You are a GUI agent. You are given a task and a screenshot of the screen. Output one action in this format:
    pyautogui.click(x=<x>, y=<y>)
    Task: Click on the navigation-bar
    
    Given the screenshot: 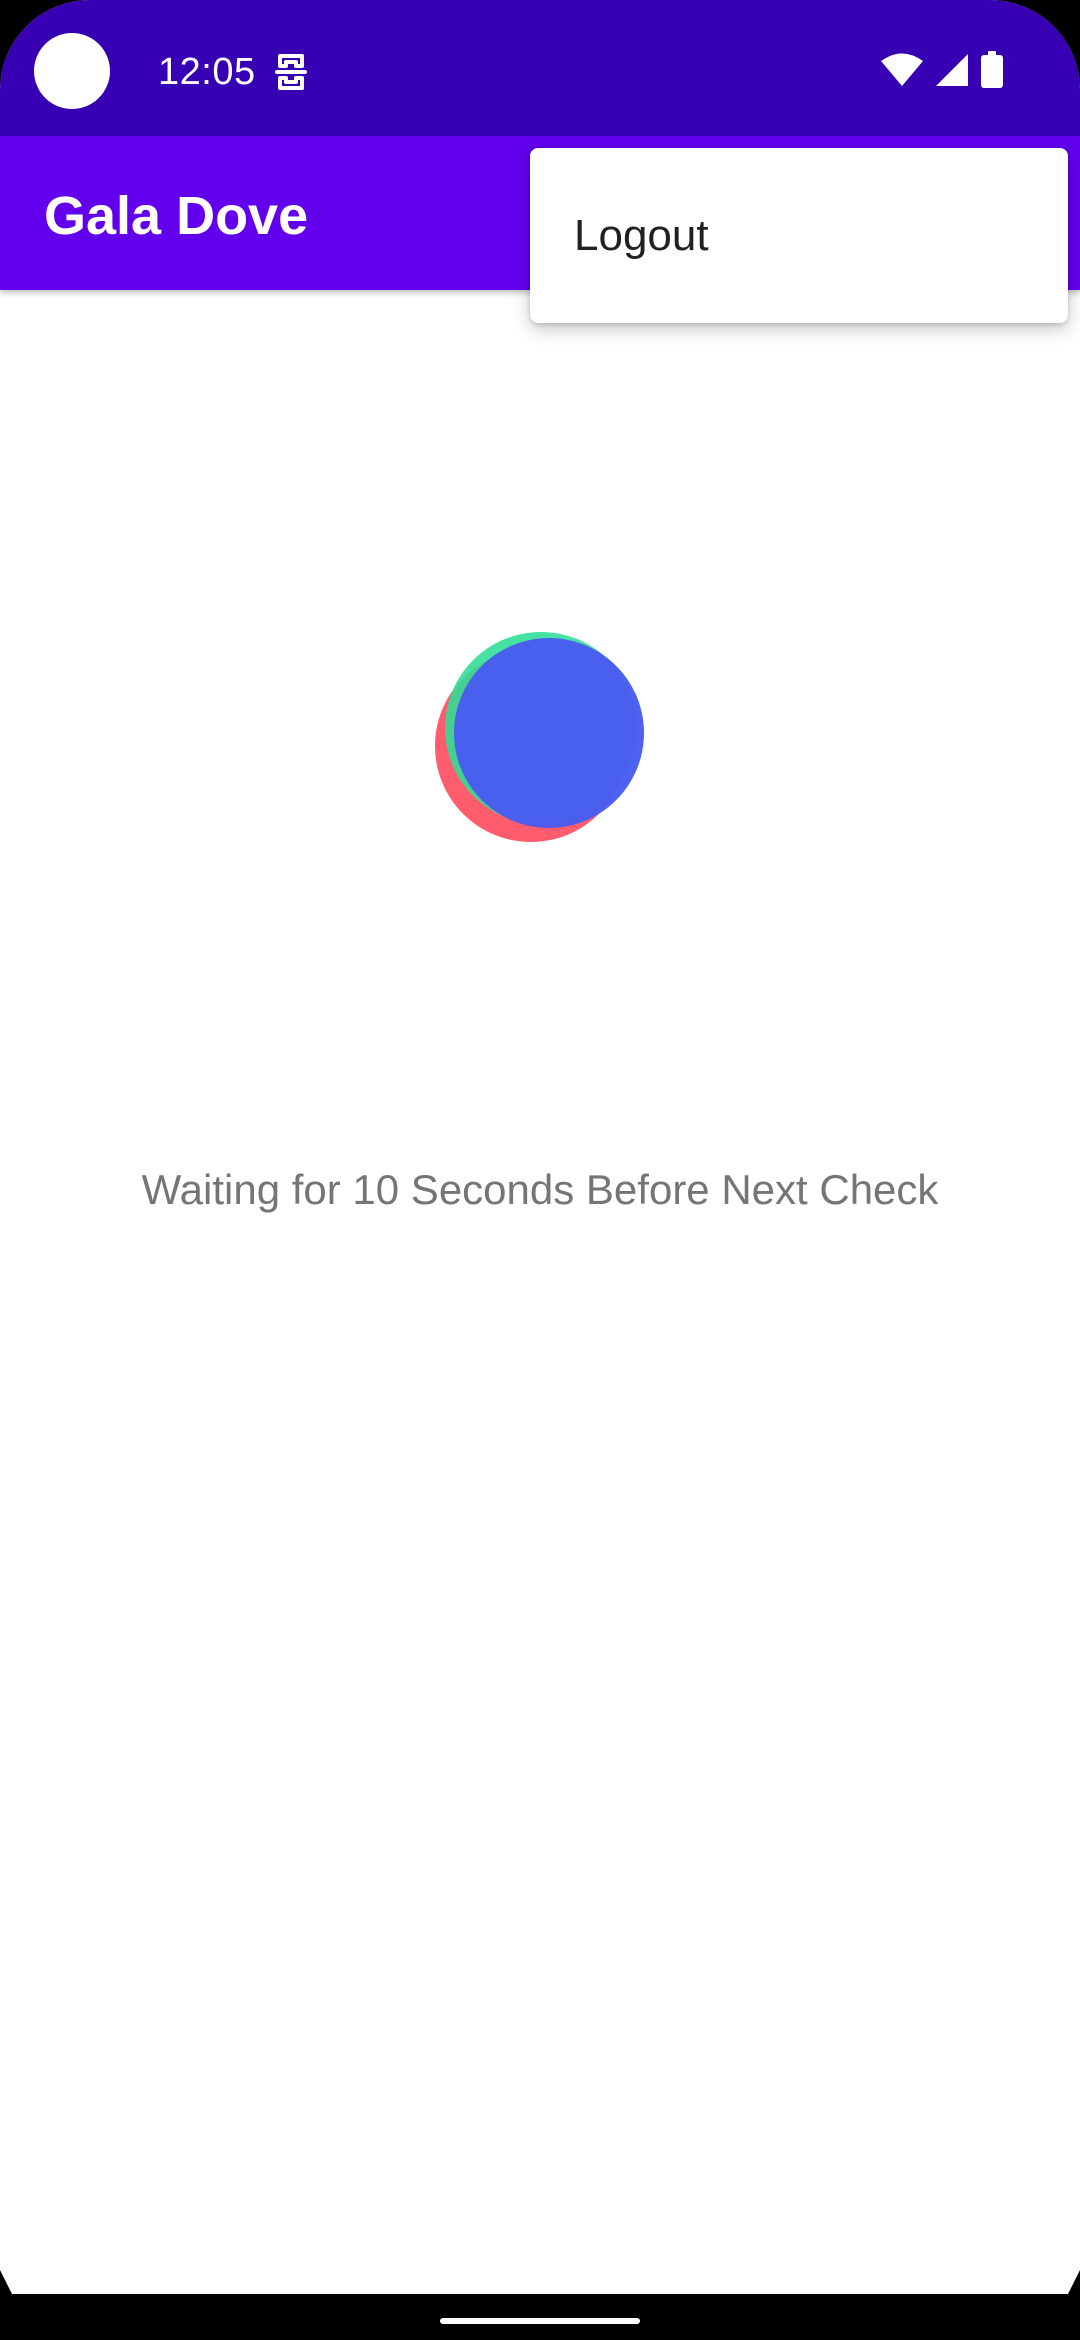 What is the action you would take?
    pyautogui.click(x=540, y=2317)
    